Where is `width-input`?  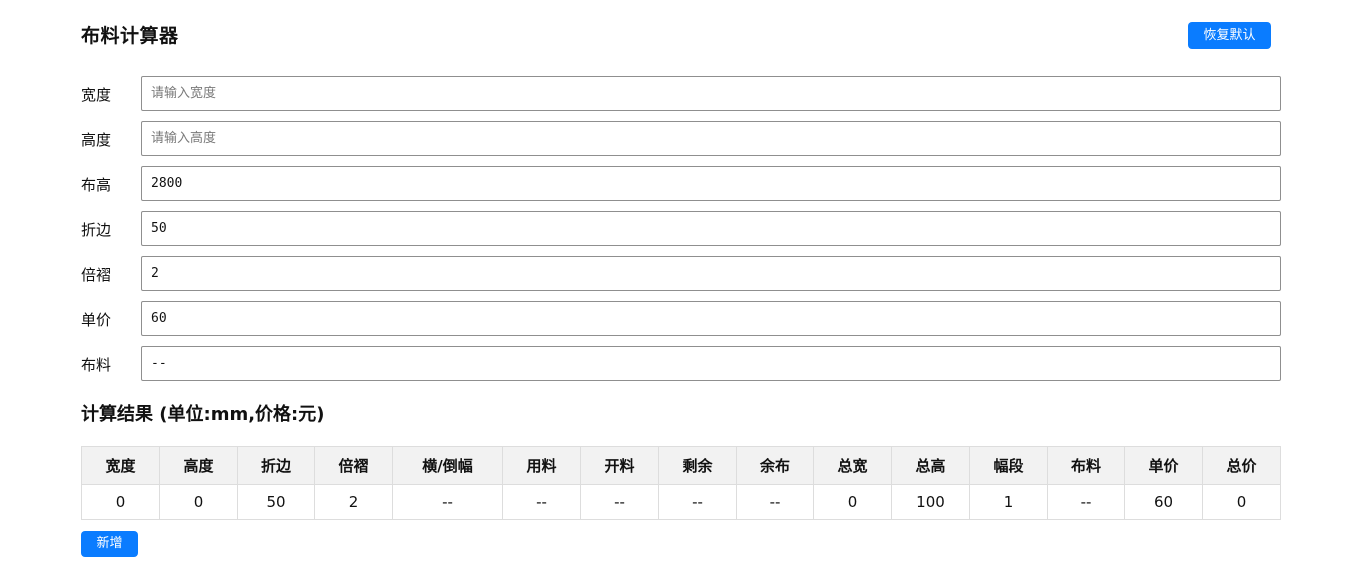
width-input is located at coordinates (711, 93).